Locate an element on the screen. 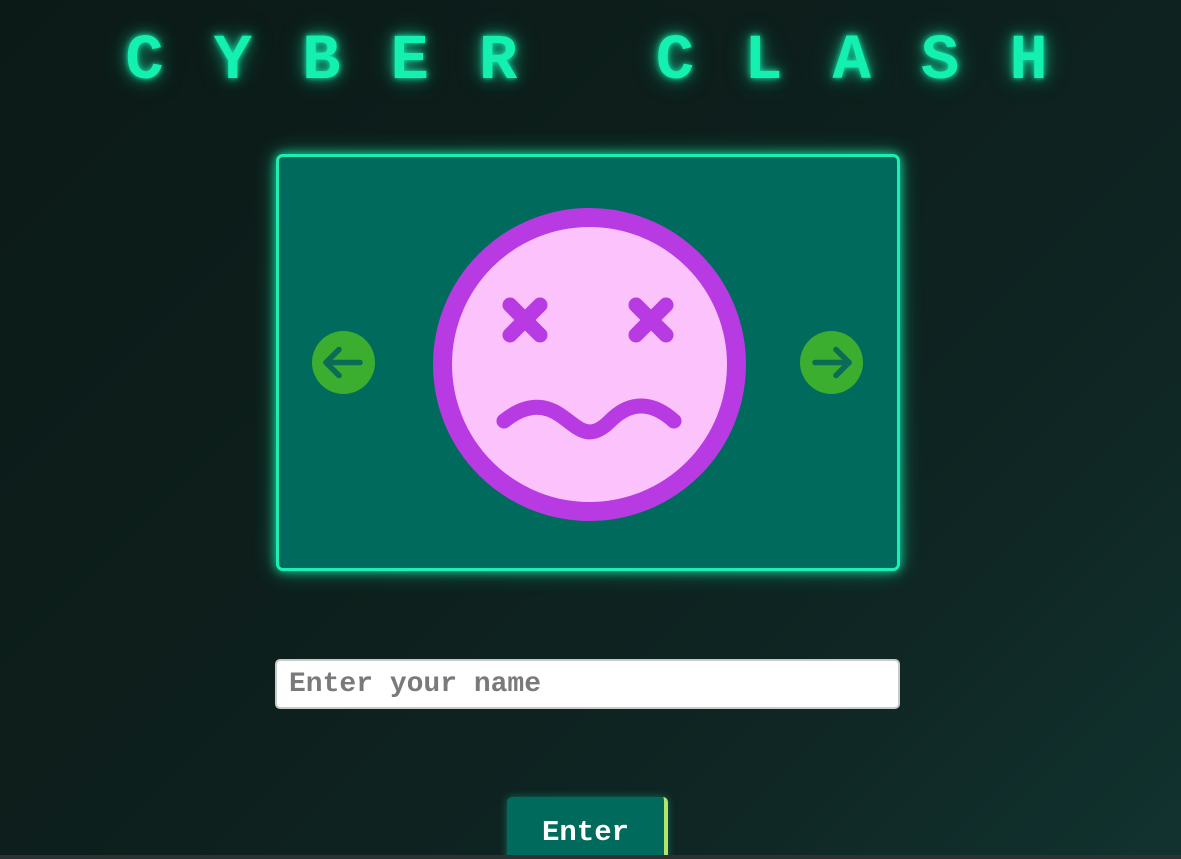 This screenshot has width=1181, height=859. next-avatar-button is located at coordinates (831, 362).